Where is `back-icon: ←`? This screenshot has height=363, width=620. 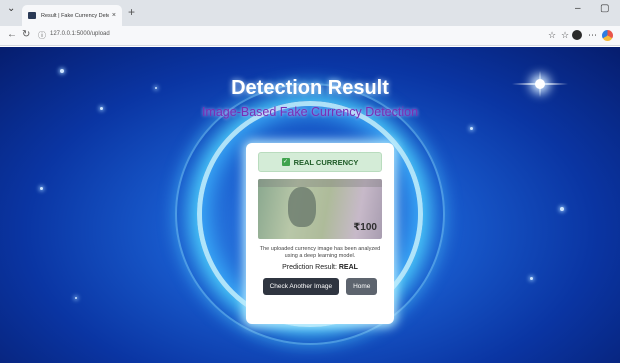
back-icon: ← is located at coordinates (12, 35).